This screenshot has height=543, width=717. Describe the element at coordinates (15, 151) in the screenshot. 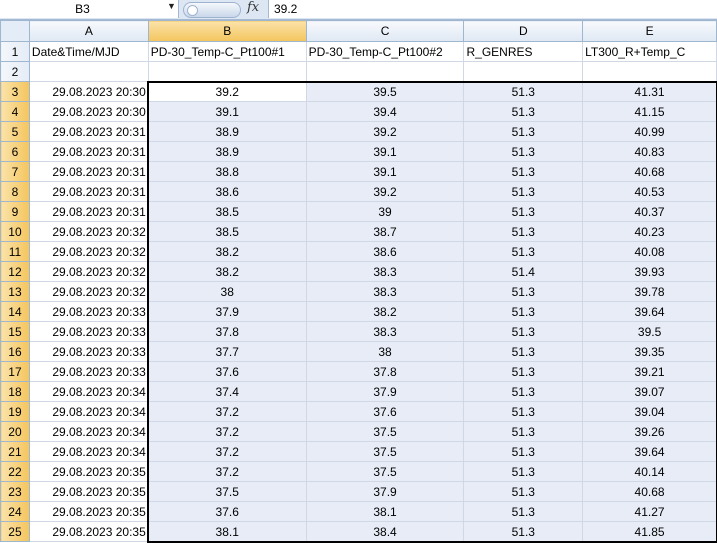

I see `row-header: 6` at that location.